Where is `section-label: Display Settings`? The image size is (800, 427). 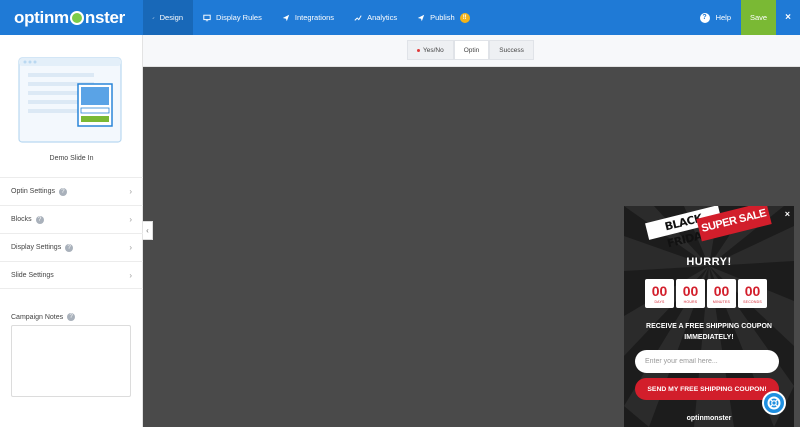
section-label: Display Settings is located at coordinates (36, 247).